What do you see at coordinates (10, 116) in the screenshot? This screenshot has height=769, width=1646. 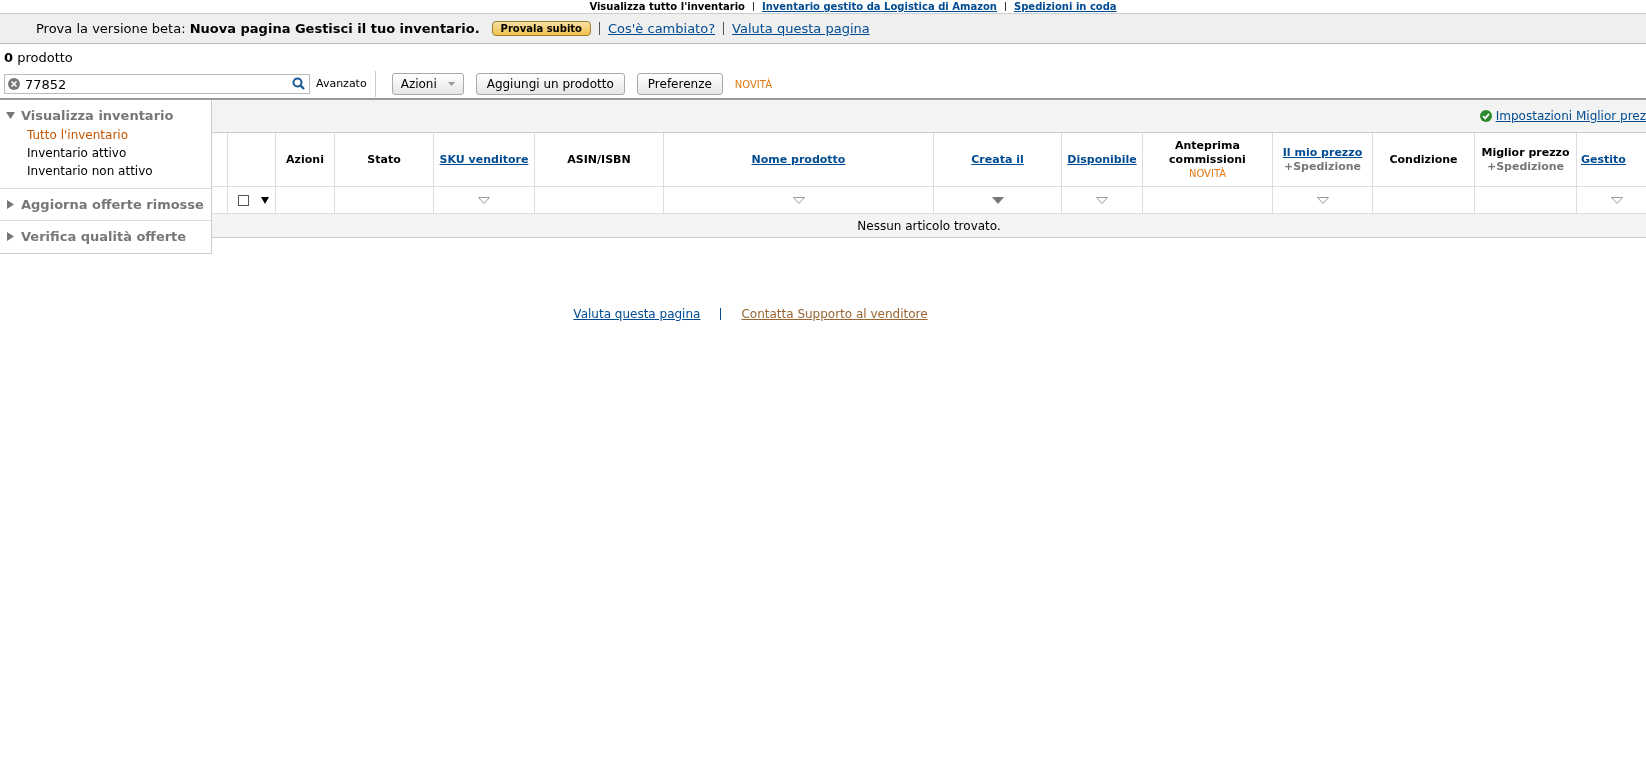 I see `expanded-caret-icon` at bounding box center [10, 116].